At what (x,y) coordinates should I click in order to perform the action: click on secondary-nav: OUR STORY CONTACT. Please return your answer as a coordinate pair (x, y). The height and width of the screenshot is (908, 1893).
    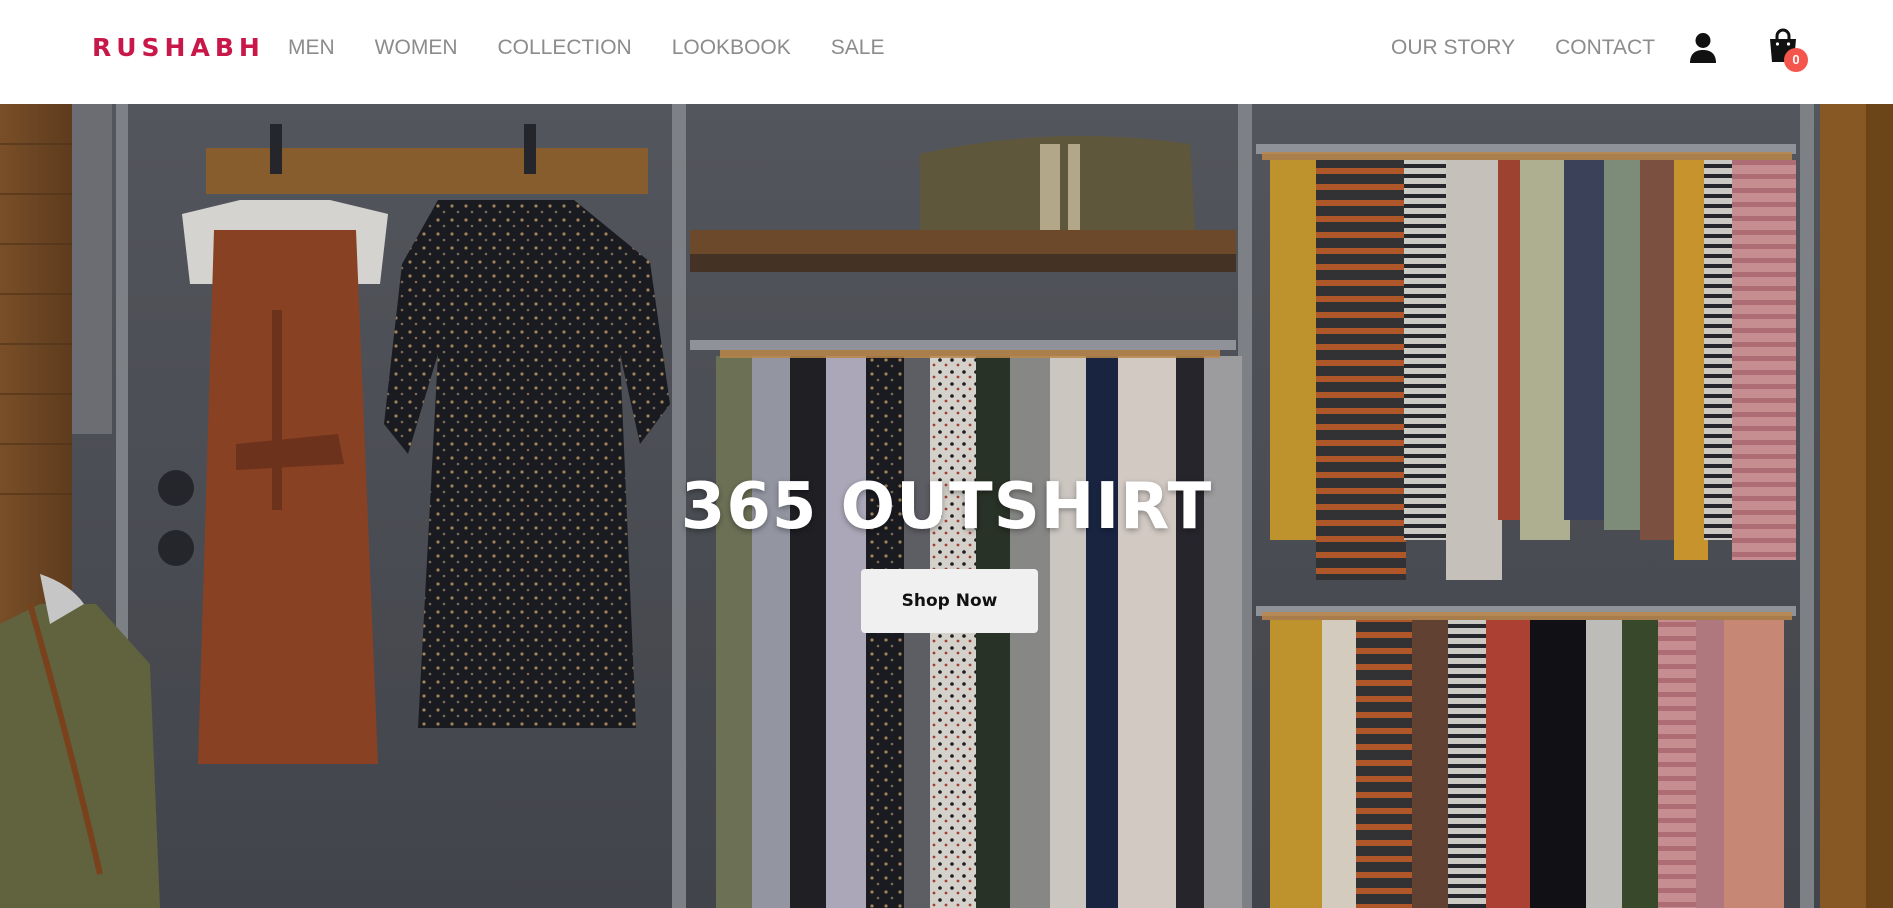
    Looking at the image, I should click on (1523, 48).